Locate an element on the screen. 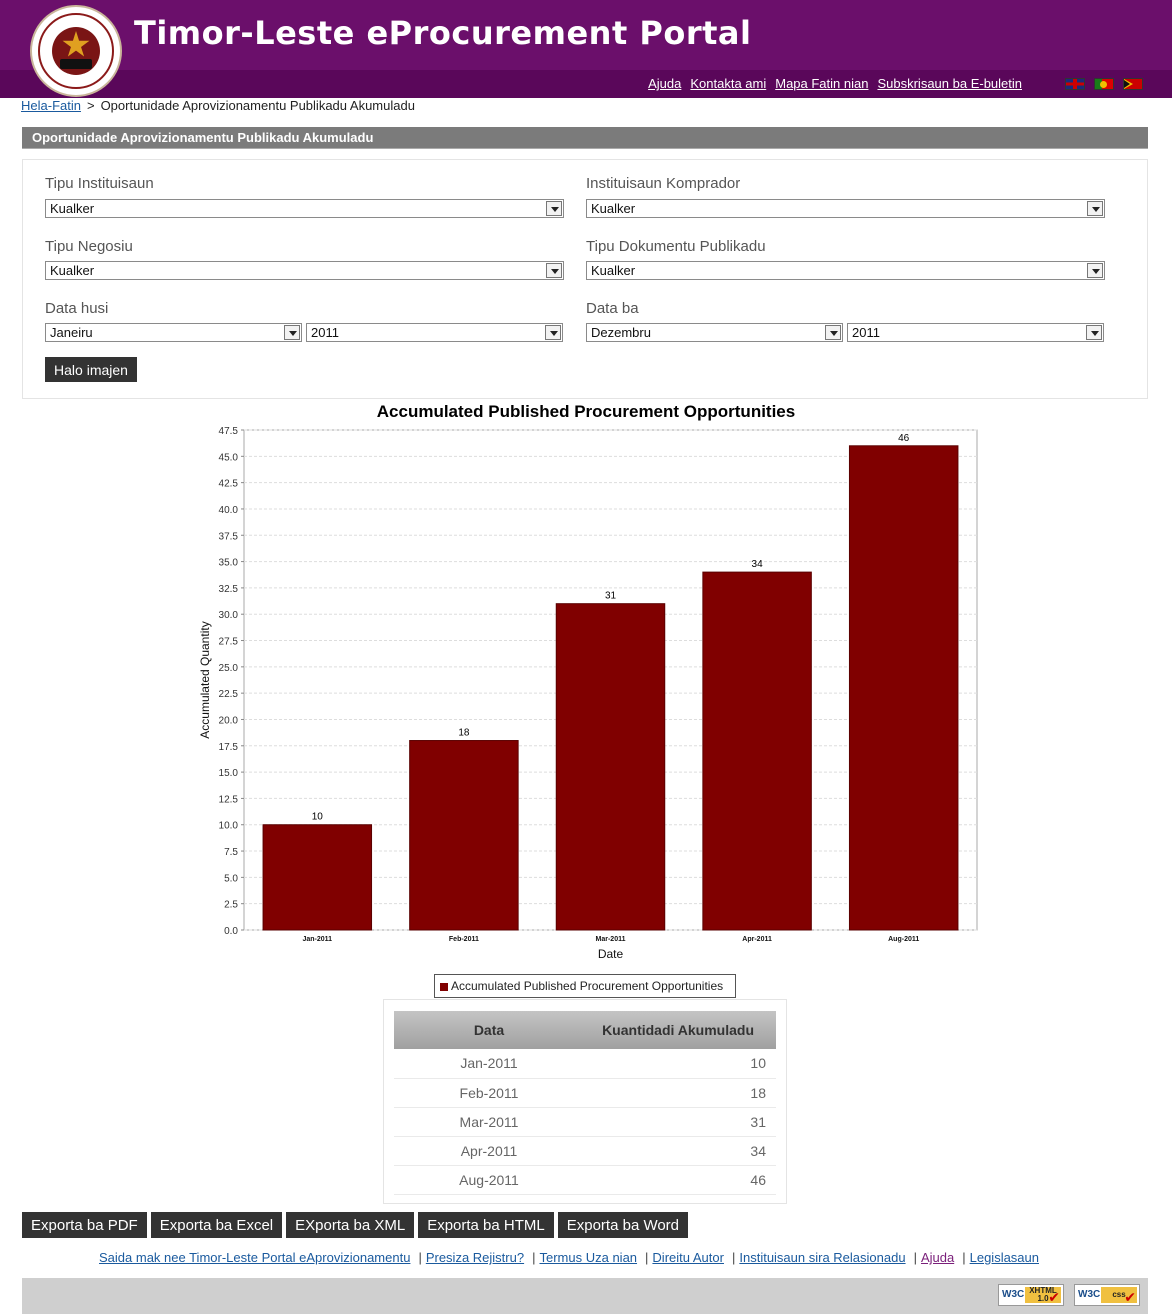  x-tick-label: Feb-2011 is located at coordinates (464, 939).